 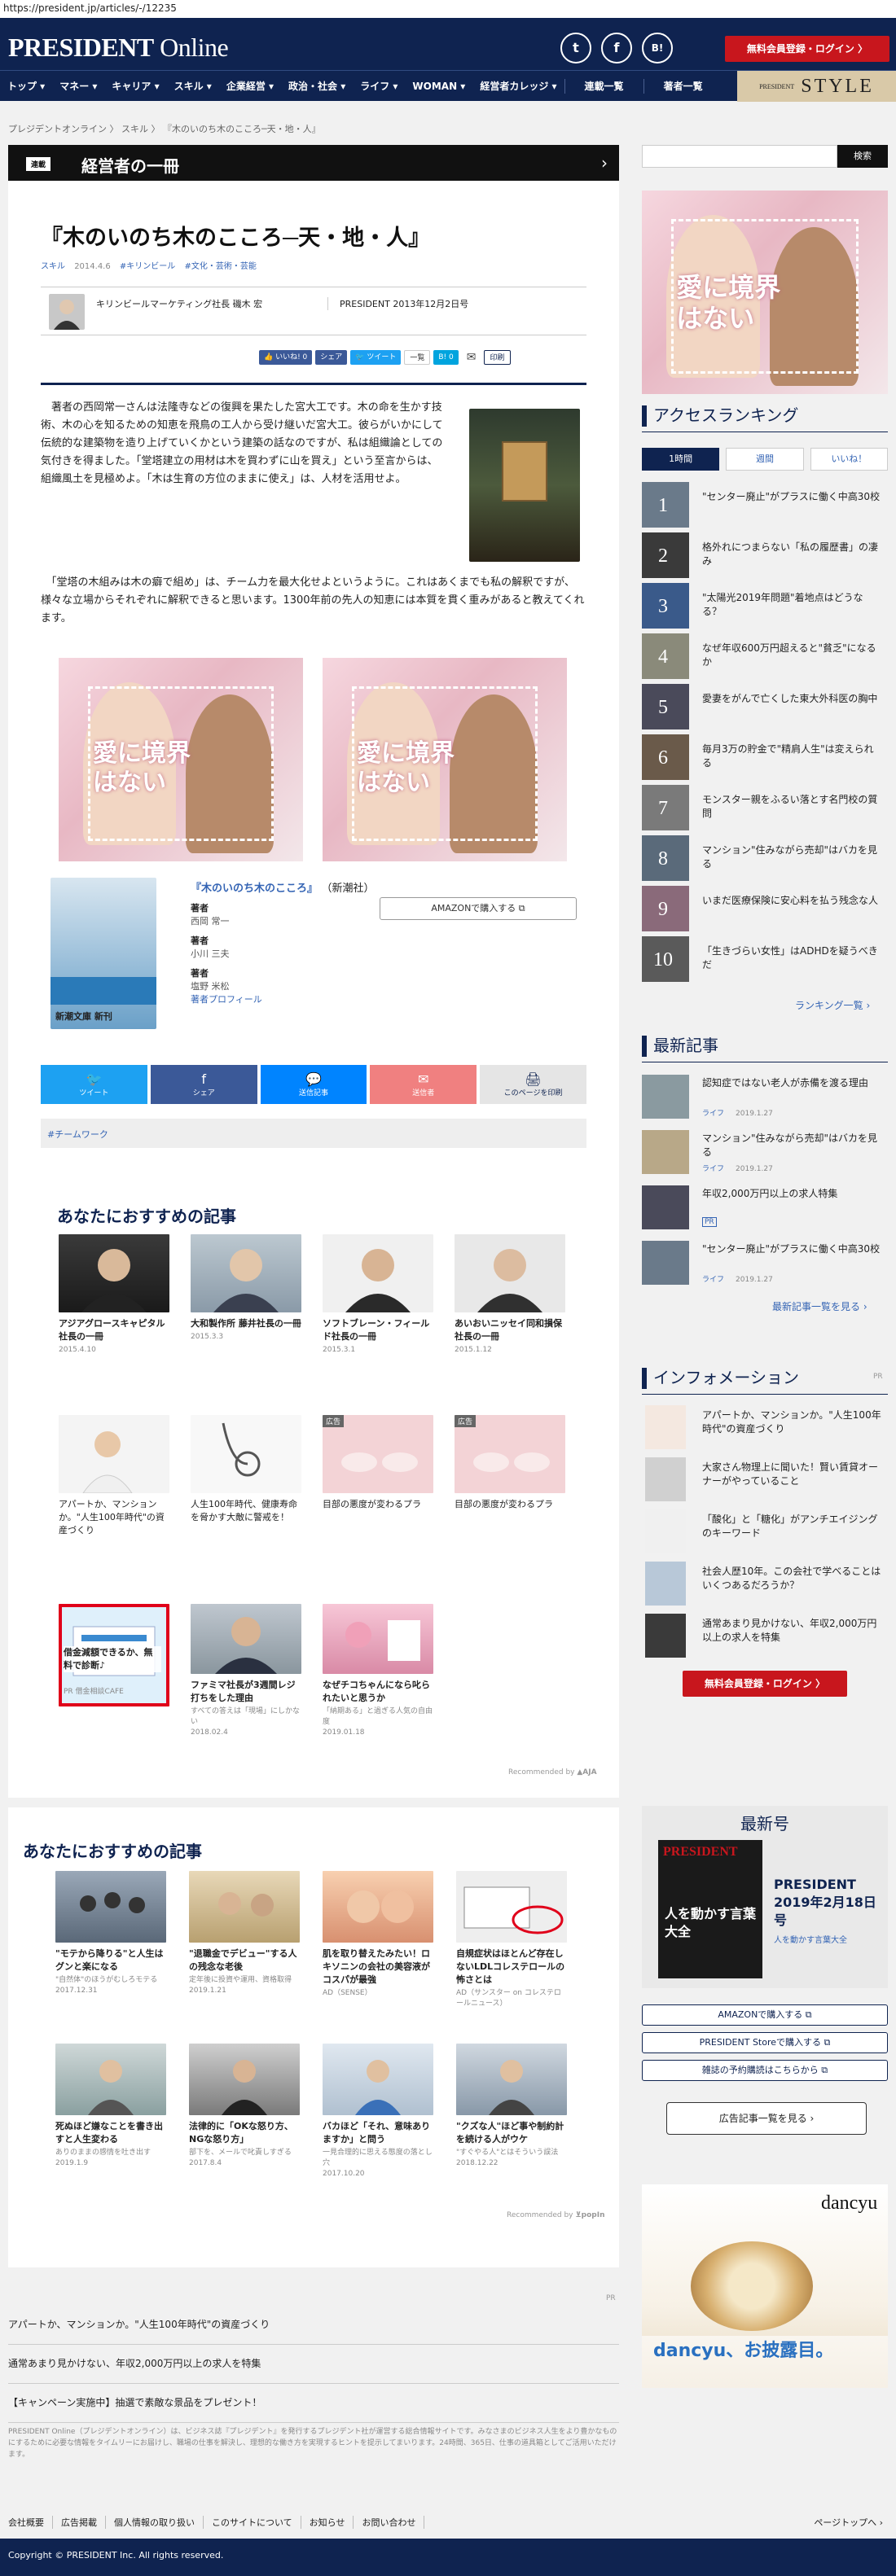 What do you see at coordinates (31, 2522) in the screenshot?
I see `footer-link: 会社概要` at bounding box center [31, 2522].